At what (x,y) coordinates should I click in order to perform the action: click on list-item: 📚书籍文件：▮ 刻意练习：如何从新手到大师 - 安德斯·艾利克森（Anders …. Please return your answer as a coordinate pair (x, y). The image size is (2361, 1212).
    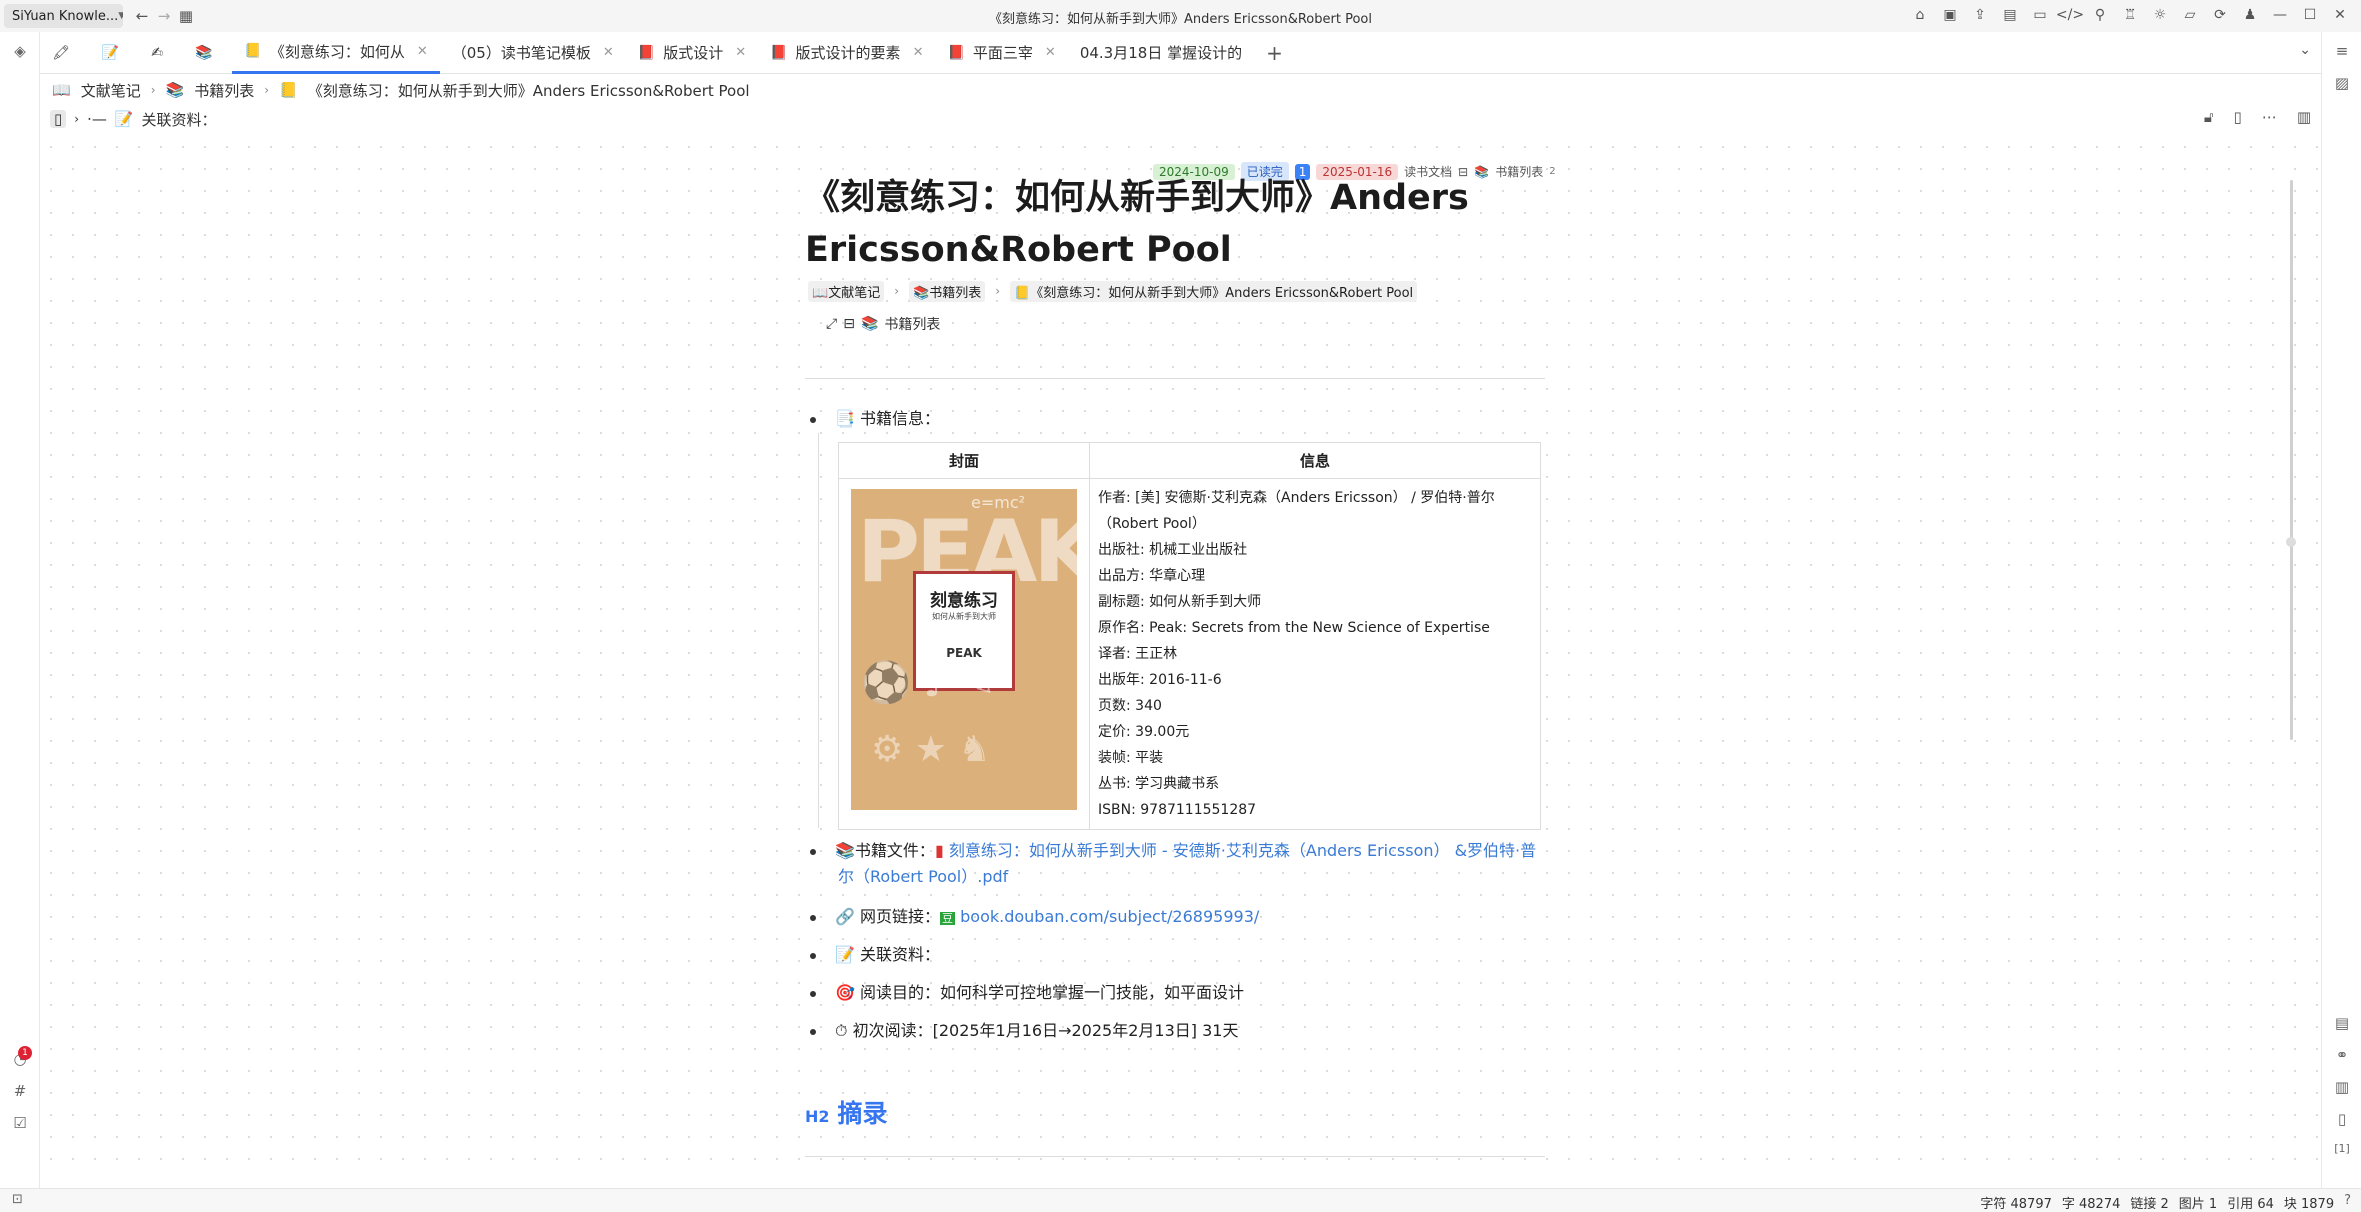
    Looking at the image, I should click on (1173, 851).